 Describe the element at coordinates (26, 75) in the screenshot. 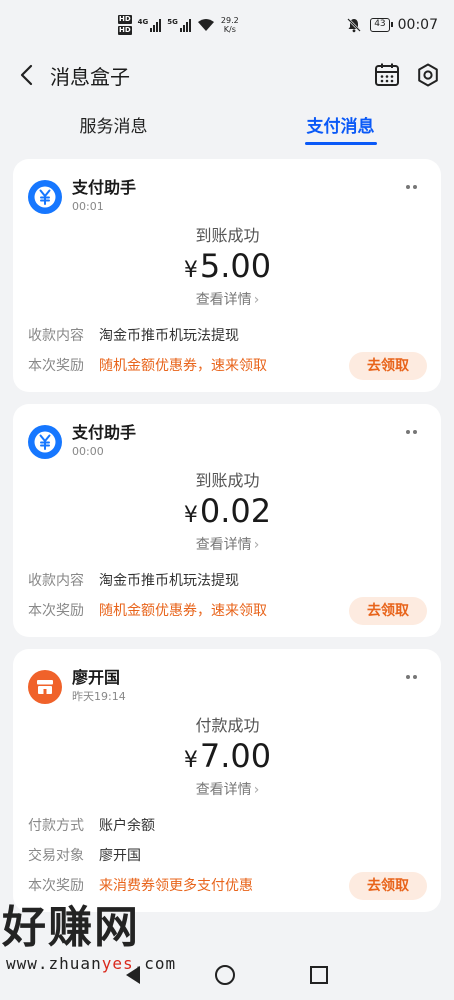

I see `back-arrow-icon` at that location.